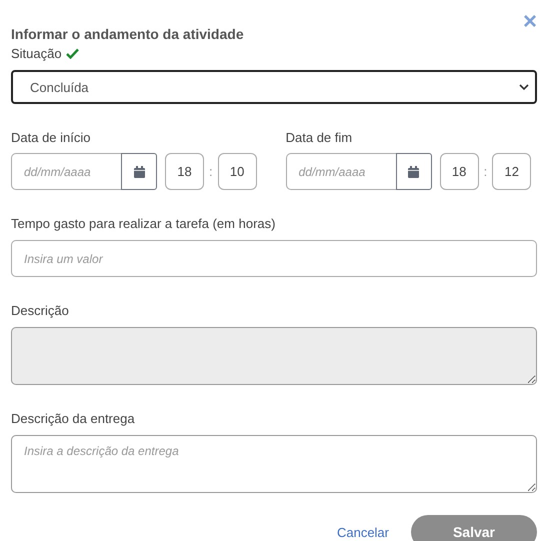 The width and height of the screenshot is (546, 541). What do you see at coordinates (237, 171) in the screenshot?
I see `minute-field: 10` at bounding box center [237, 171].